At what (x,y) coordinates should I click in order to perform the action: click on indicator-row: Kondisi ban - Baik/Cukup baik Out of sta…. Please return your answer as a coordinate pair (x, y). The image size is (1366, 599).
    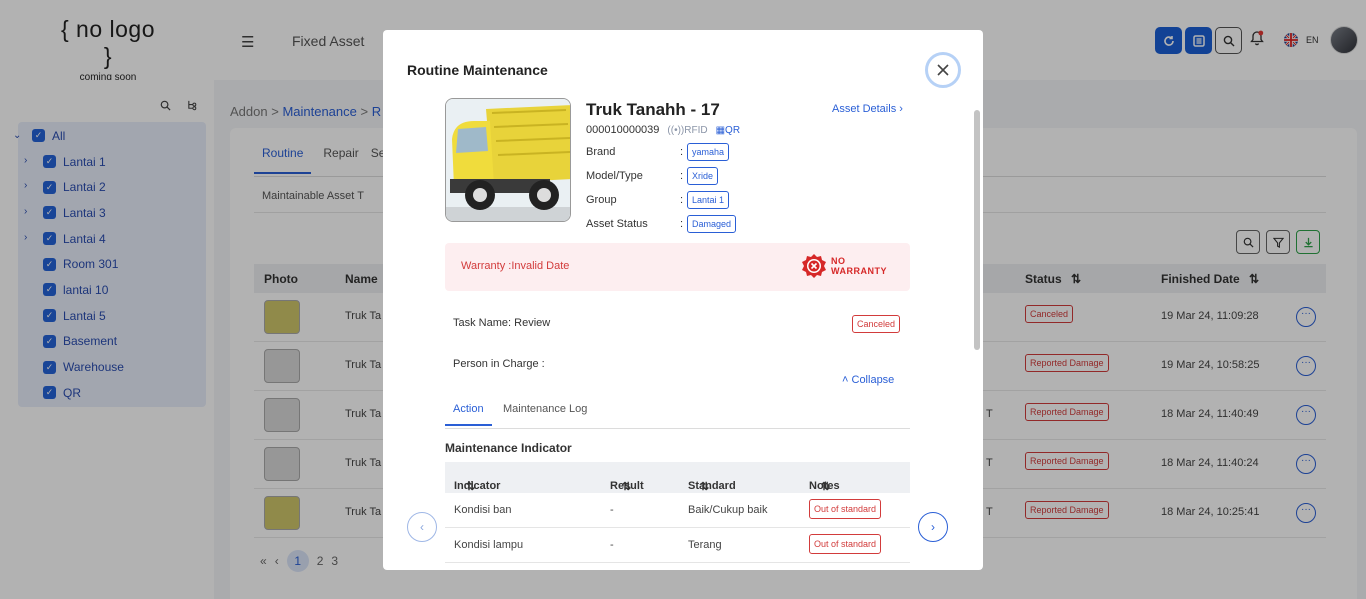
    Looking at the image, I should click on (677, 510).